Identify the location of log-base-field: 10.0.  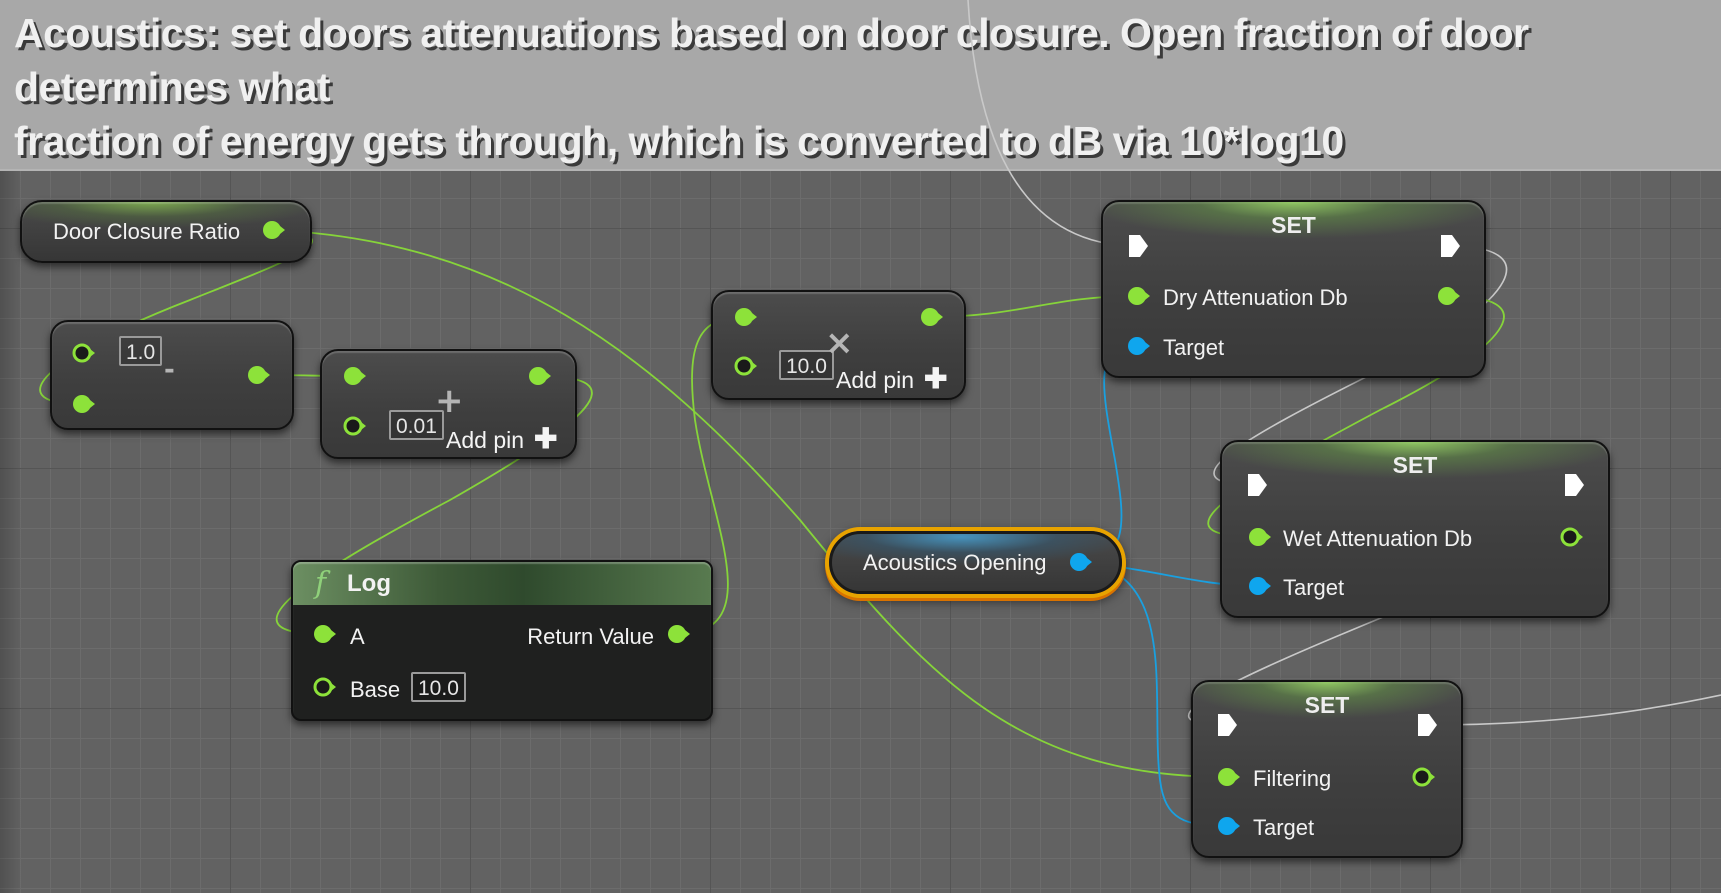
(438, 687).